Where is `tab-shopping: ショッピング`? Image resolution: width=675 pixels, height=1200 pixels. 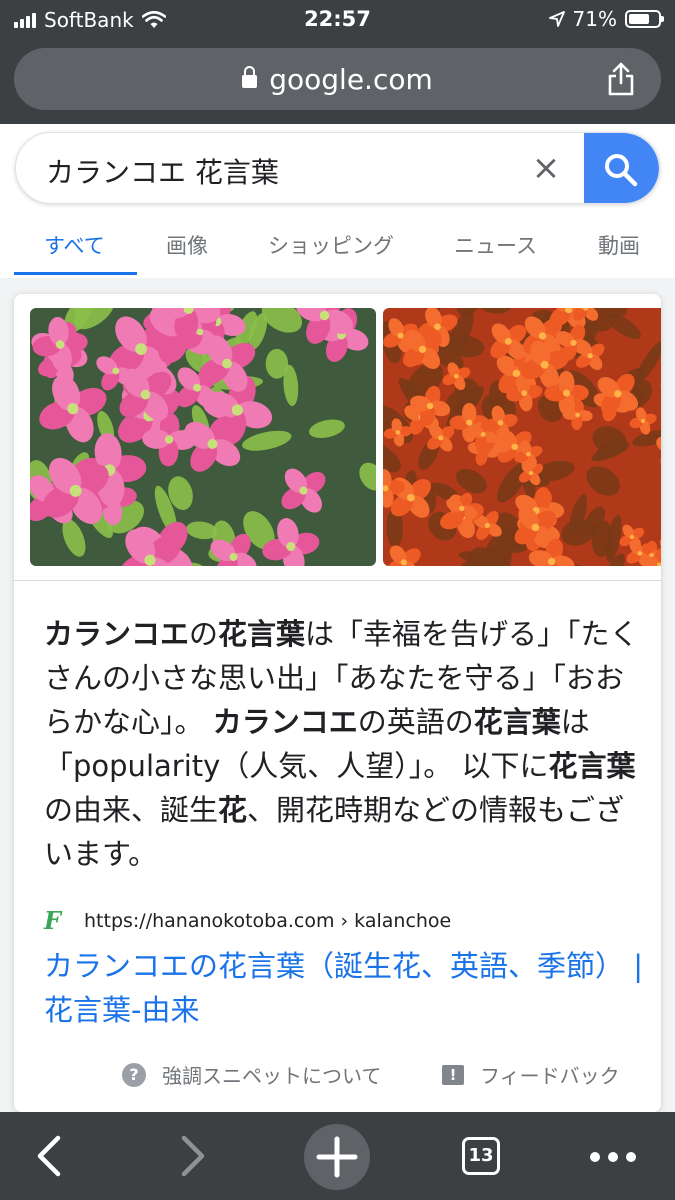
tab-shopping: ショッピング is located at coordinates (331, 245).